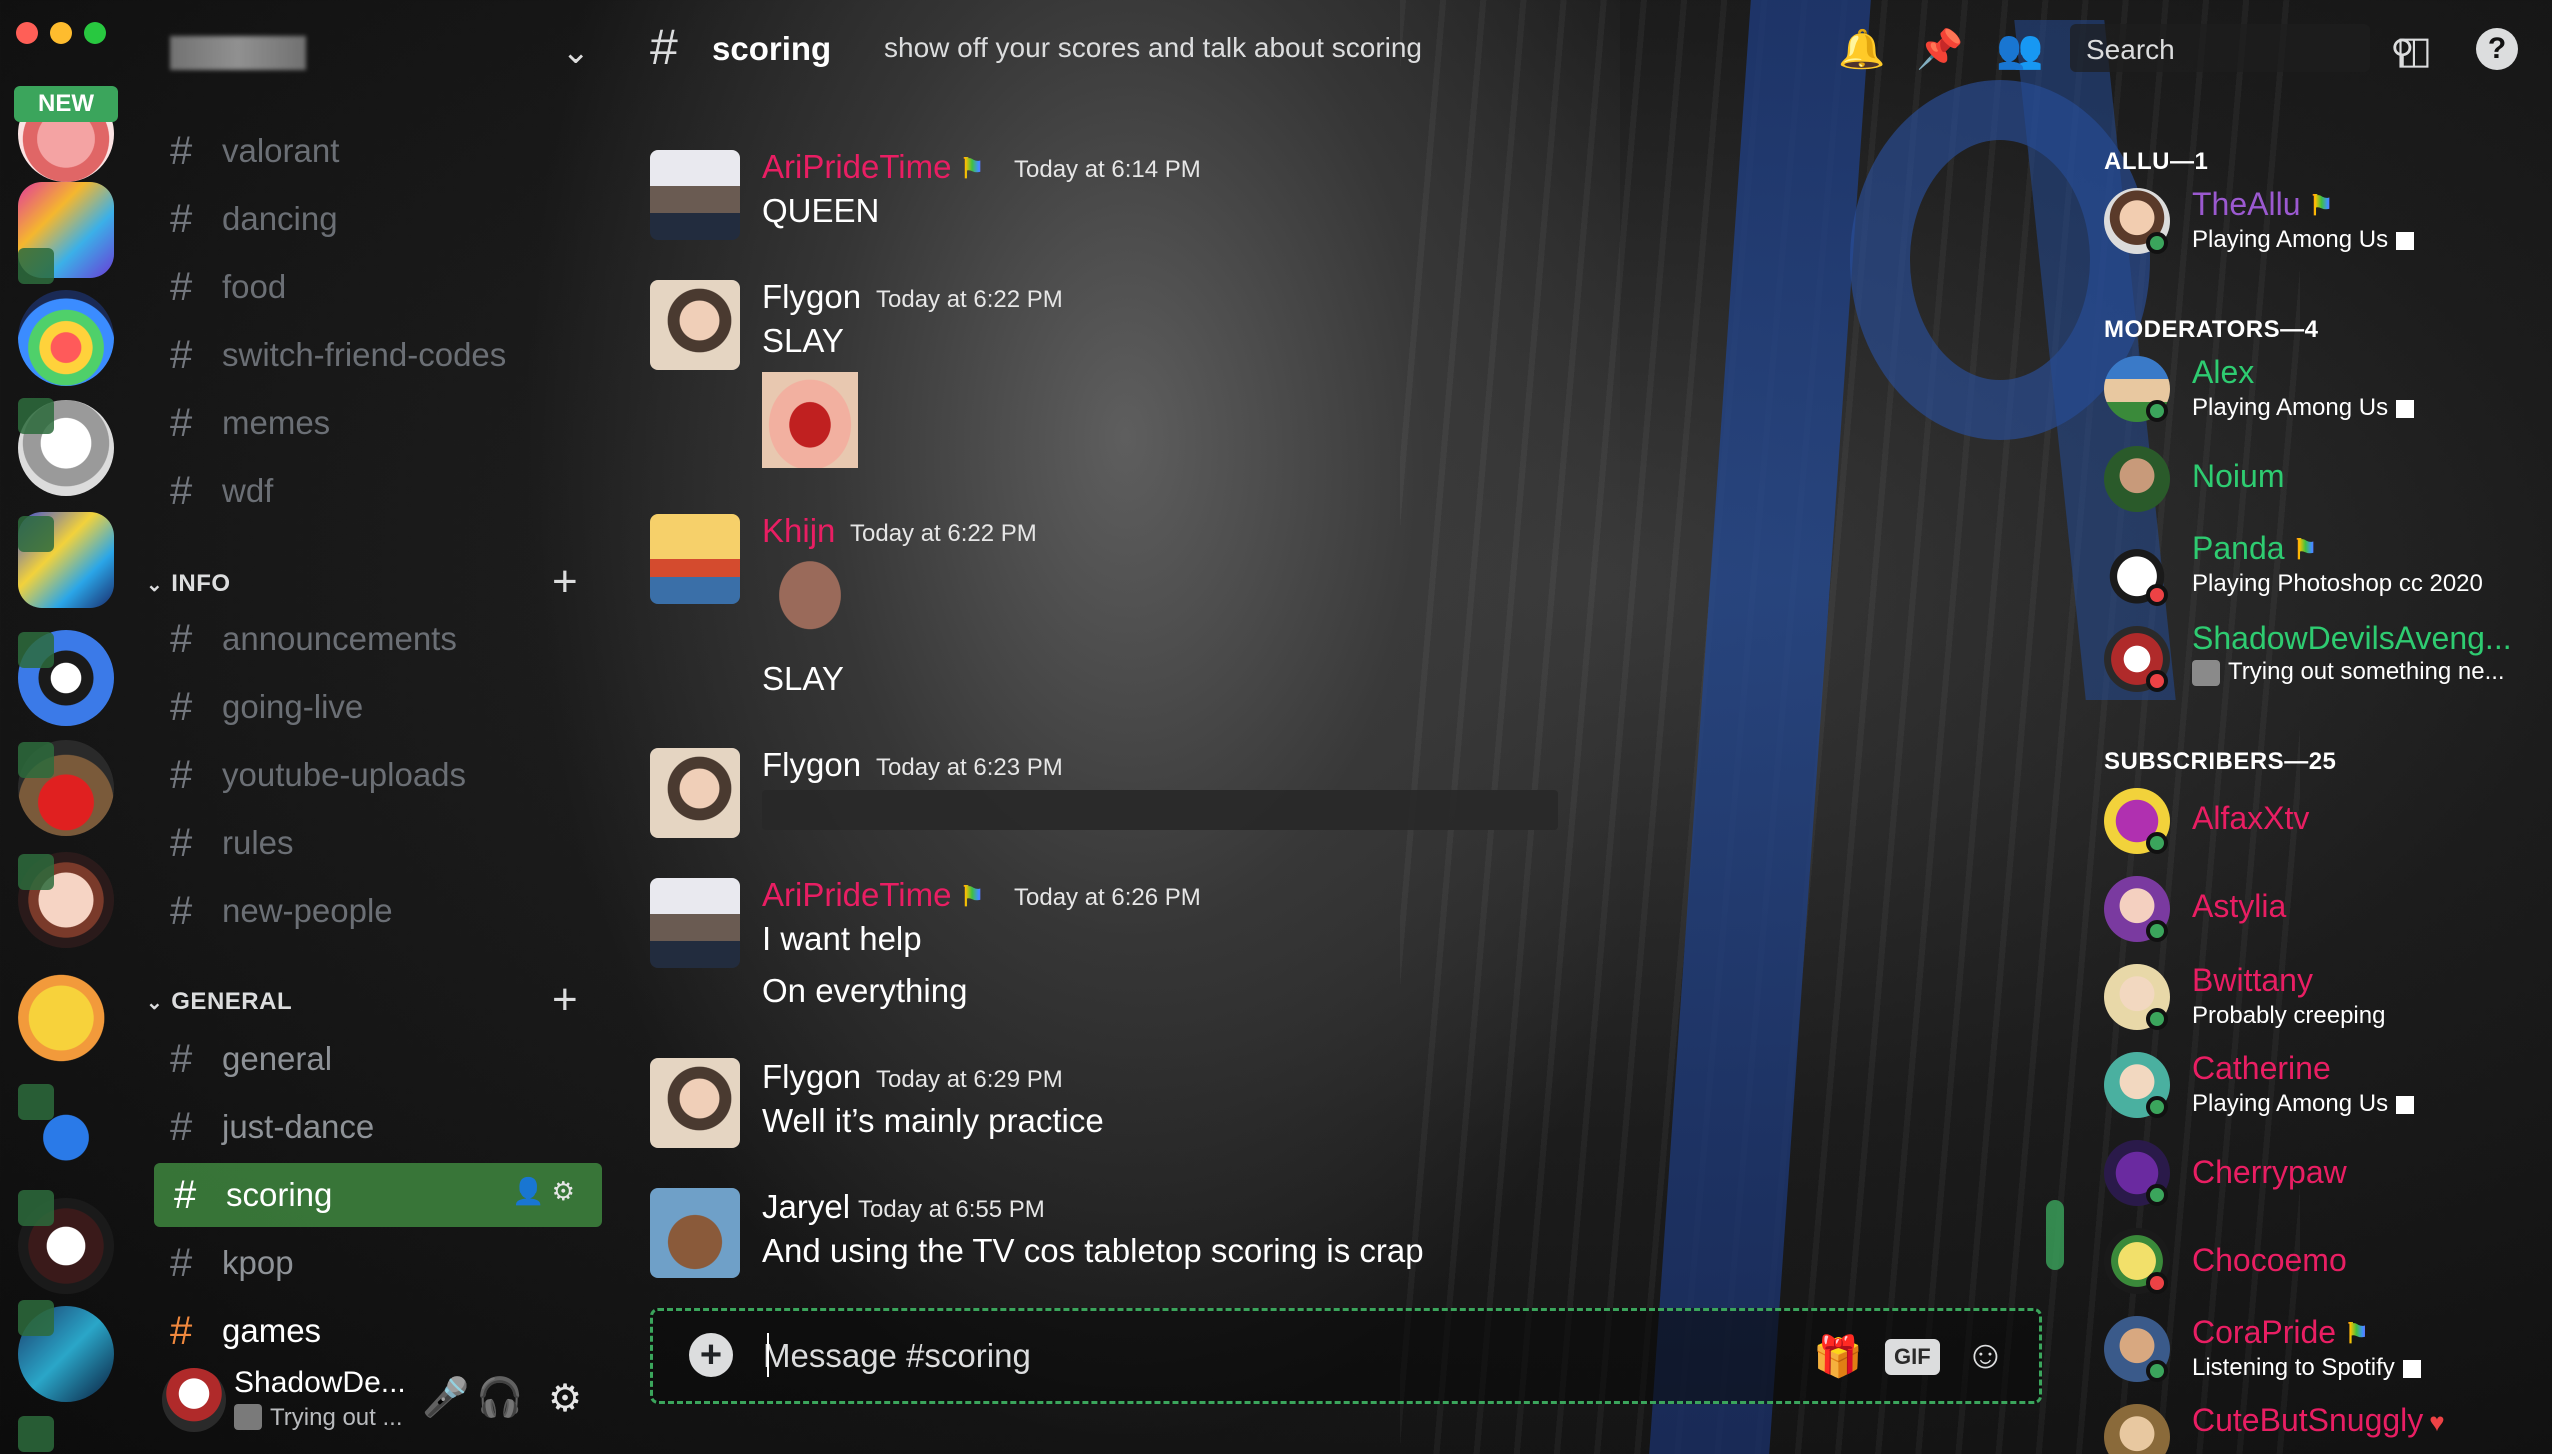  I want to click on gif-button: GIF, so click(1912, 1357).